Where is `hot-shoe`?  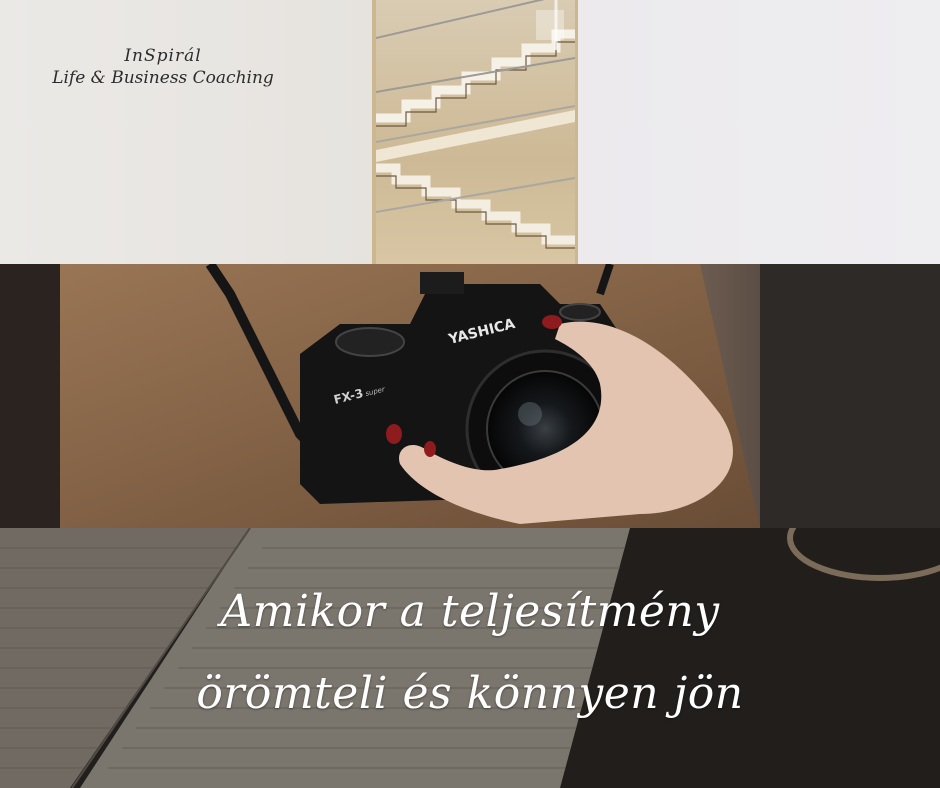
hot-shoe is located at coordinates (442, 283).